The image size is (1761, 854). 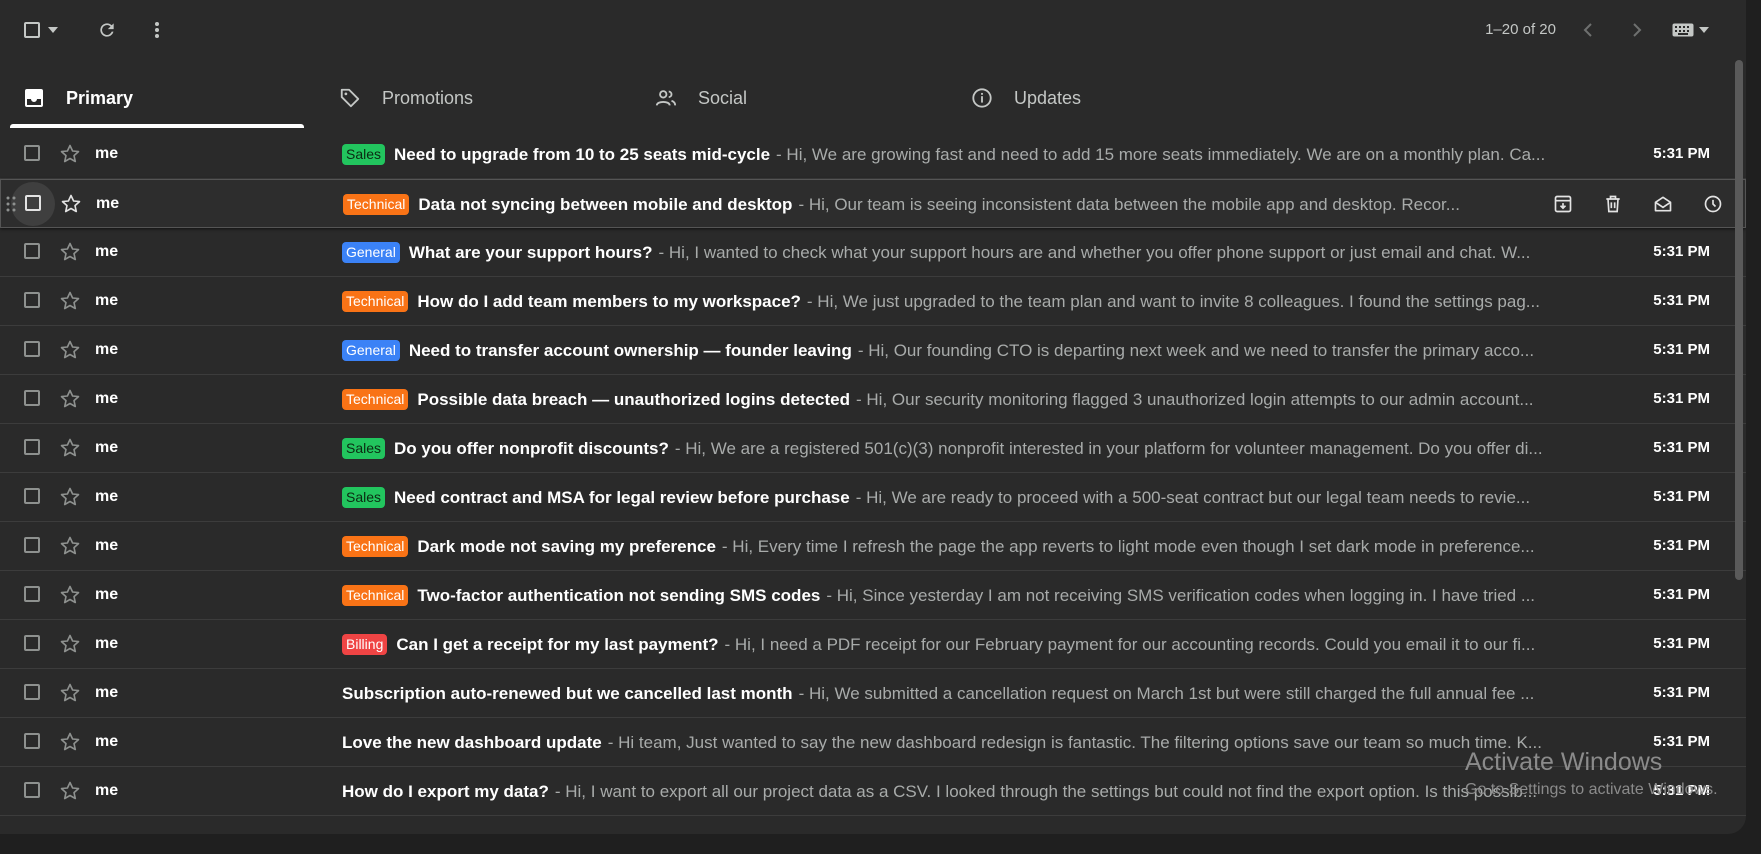 I want to click on next-page-icon, so click(x=1637, y=30).